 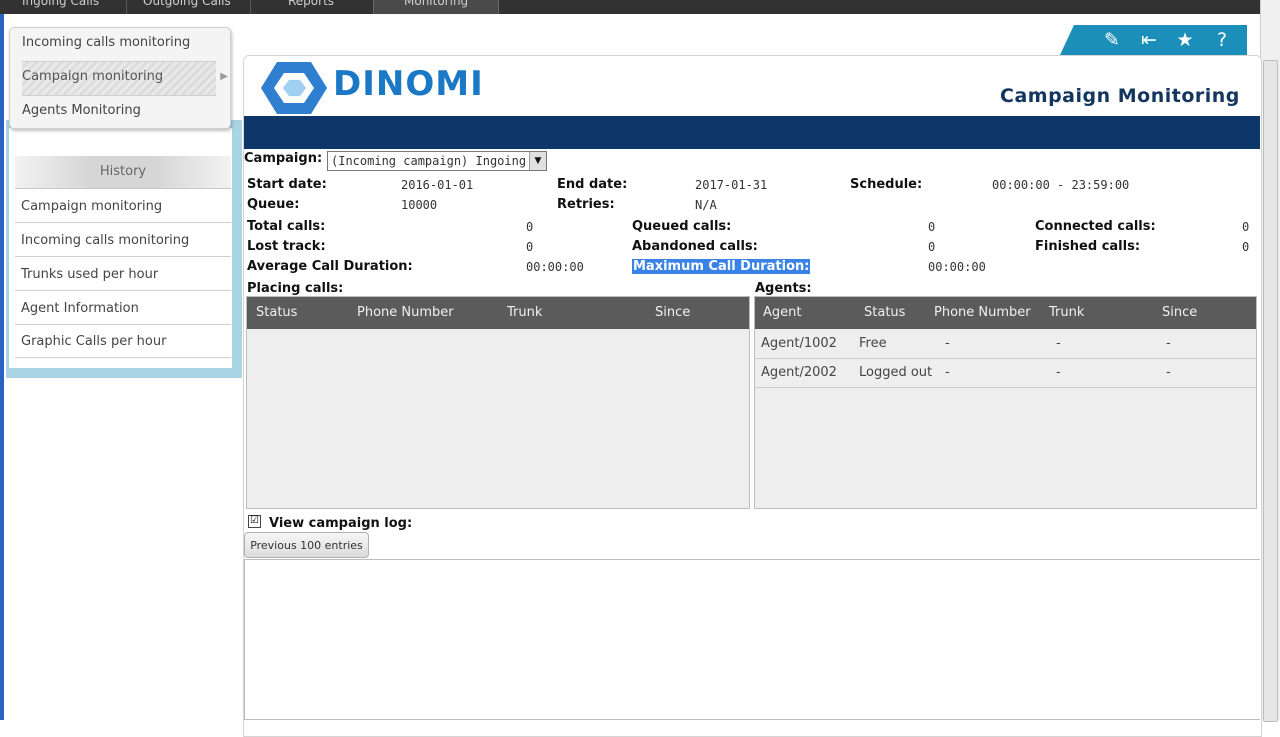 What do you see at coordinates (1088, 246) in the screenshot?
I see `finished-calls-label: Finished calls:` at bounding box center [1088, 246].